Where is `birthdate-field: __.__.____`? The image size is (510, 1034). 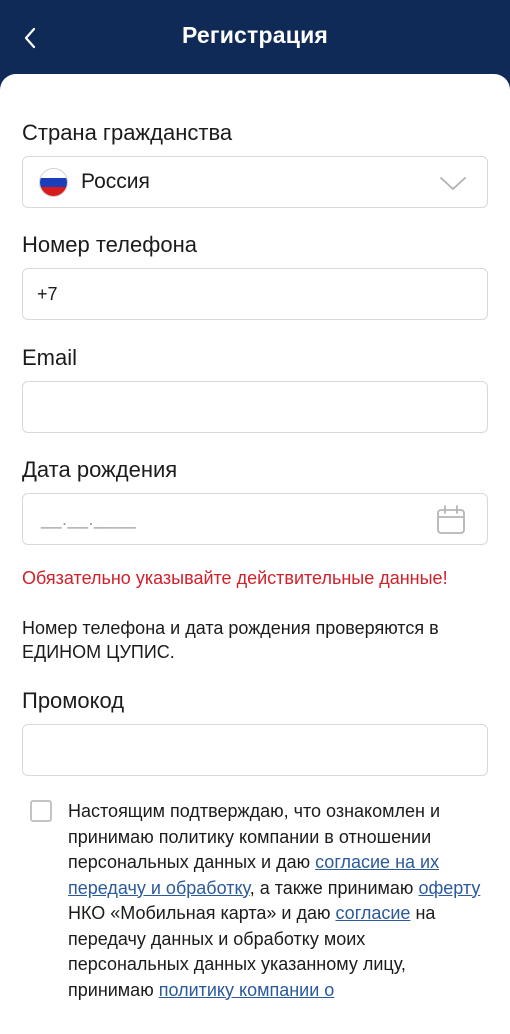
birthdate-field: __.__.____ is located at coordinates (255, 519).